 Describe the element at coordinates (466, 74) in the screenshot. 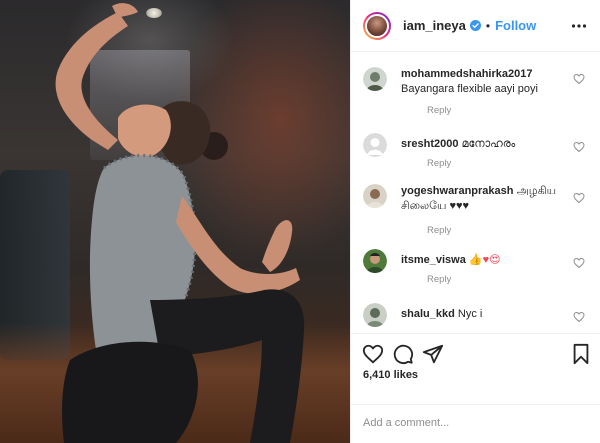

I see `comment-username: mohammedshahirka2017` at that location.